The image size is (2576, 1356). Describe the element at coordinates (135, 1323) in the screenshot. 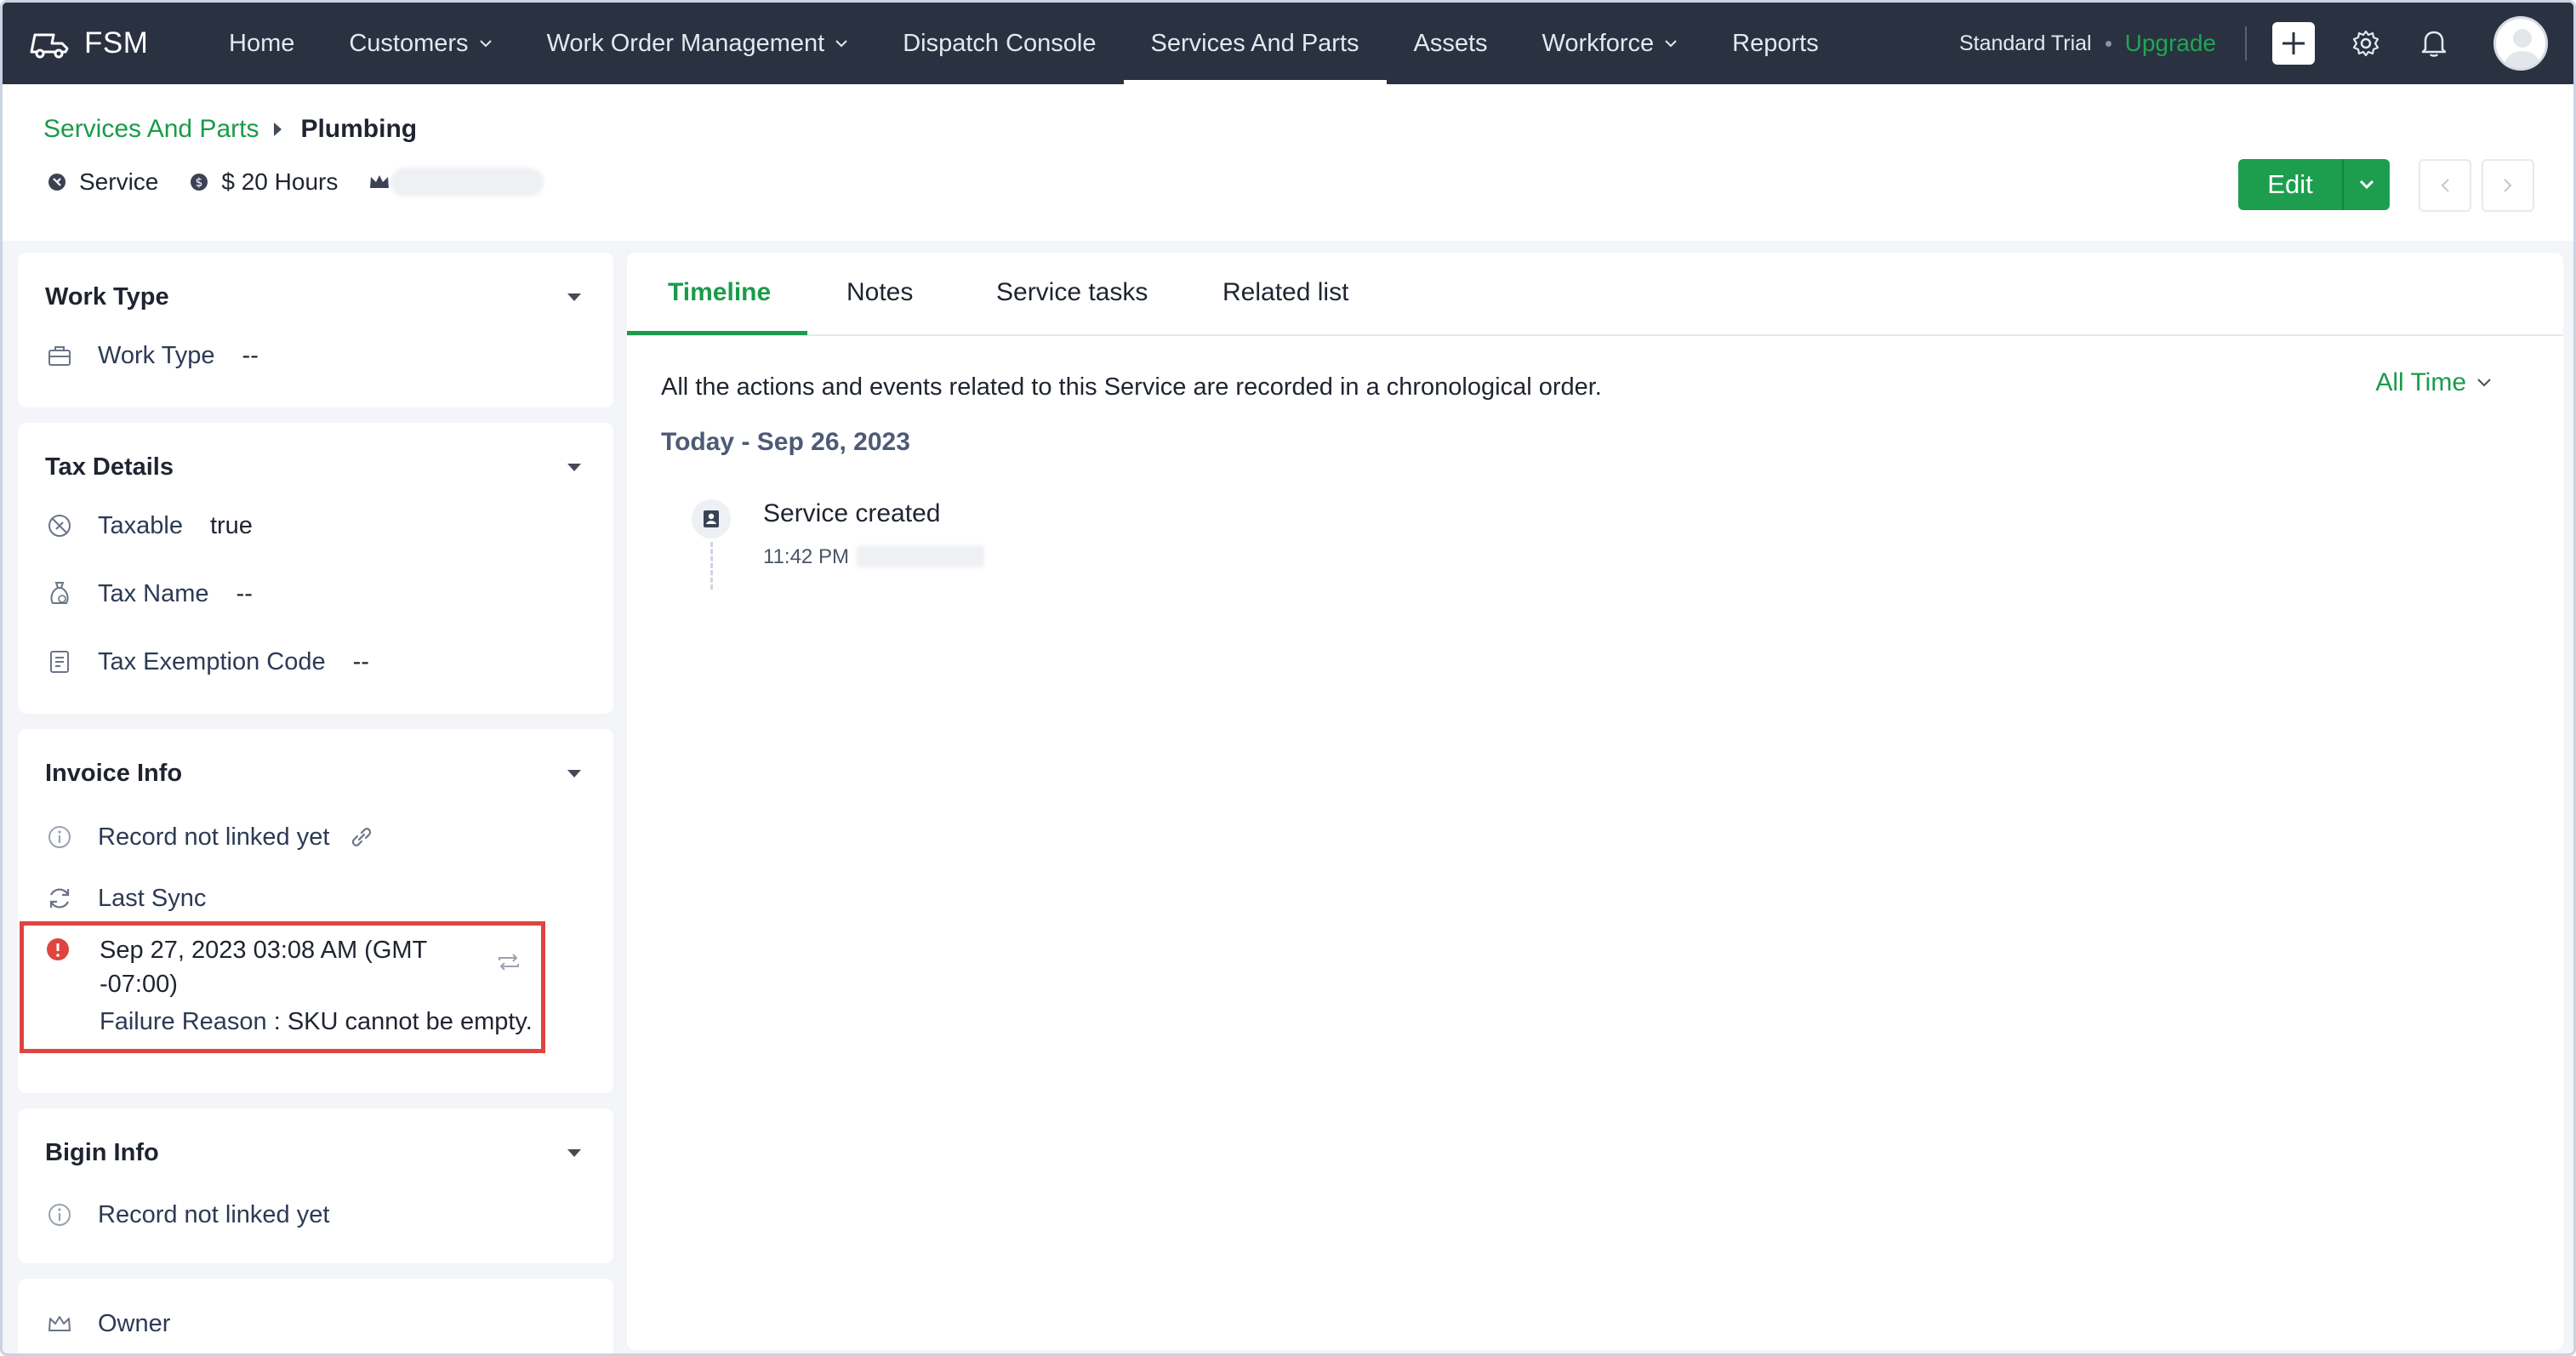

I see `field-label: Owner` at that location.